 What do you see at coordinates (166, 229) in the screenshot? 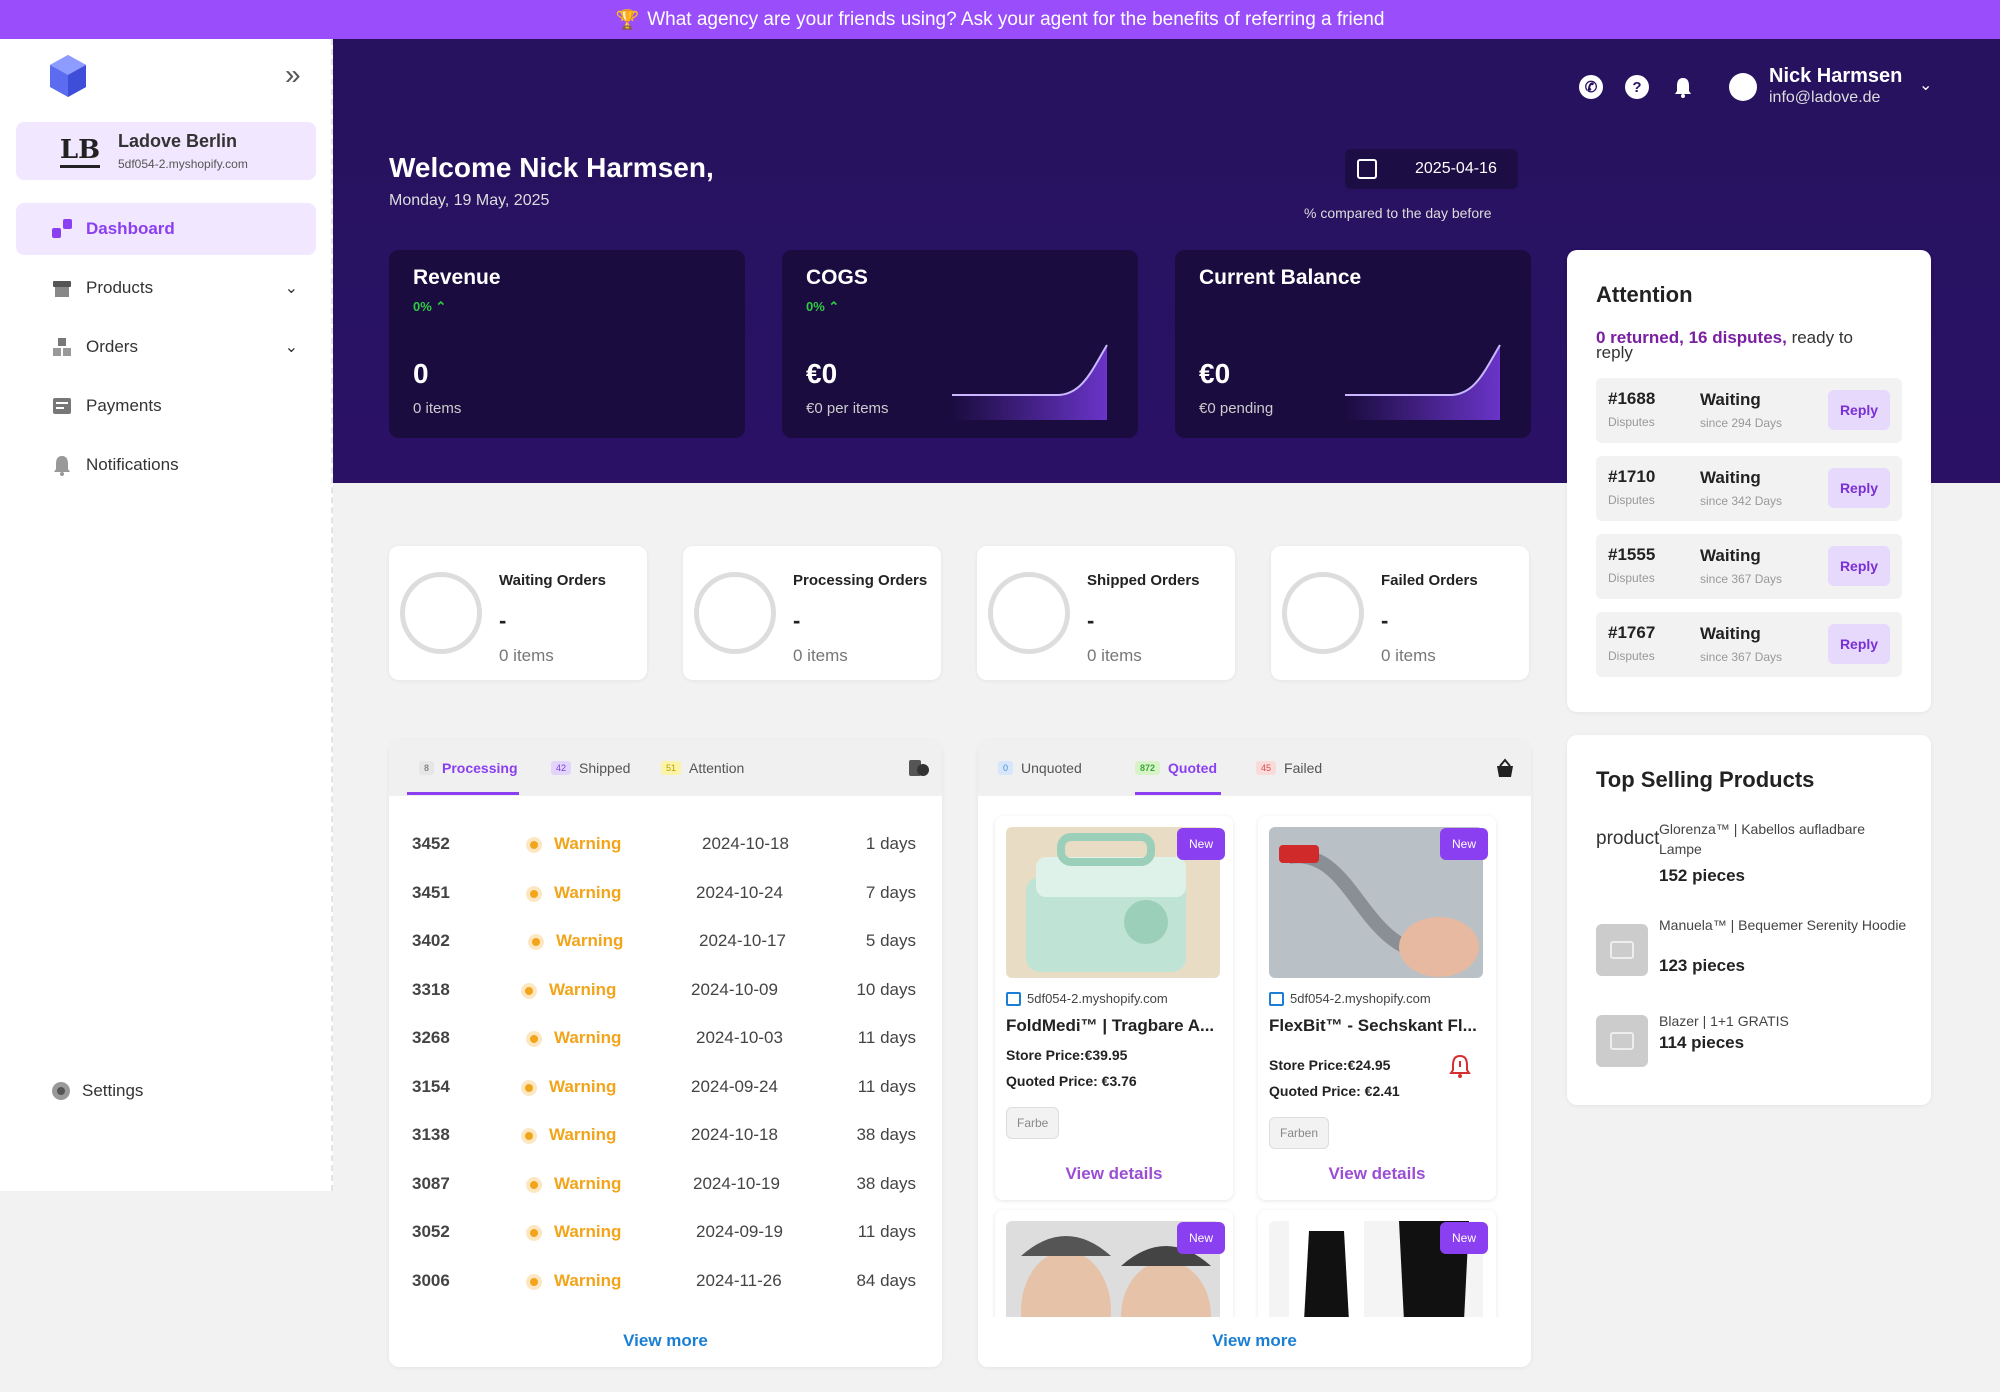
I see `sidebar-item-dashboard: Dashboard` at bounding box center [166, 229].